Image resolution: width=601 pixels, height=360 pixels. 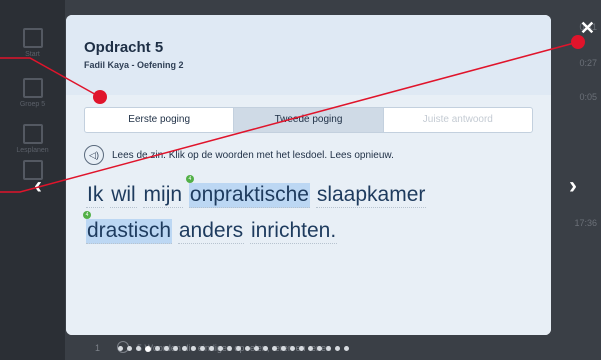 I want to click on sentence-word-highlighted: 4 onpraktische, so click(x=247, y=191).